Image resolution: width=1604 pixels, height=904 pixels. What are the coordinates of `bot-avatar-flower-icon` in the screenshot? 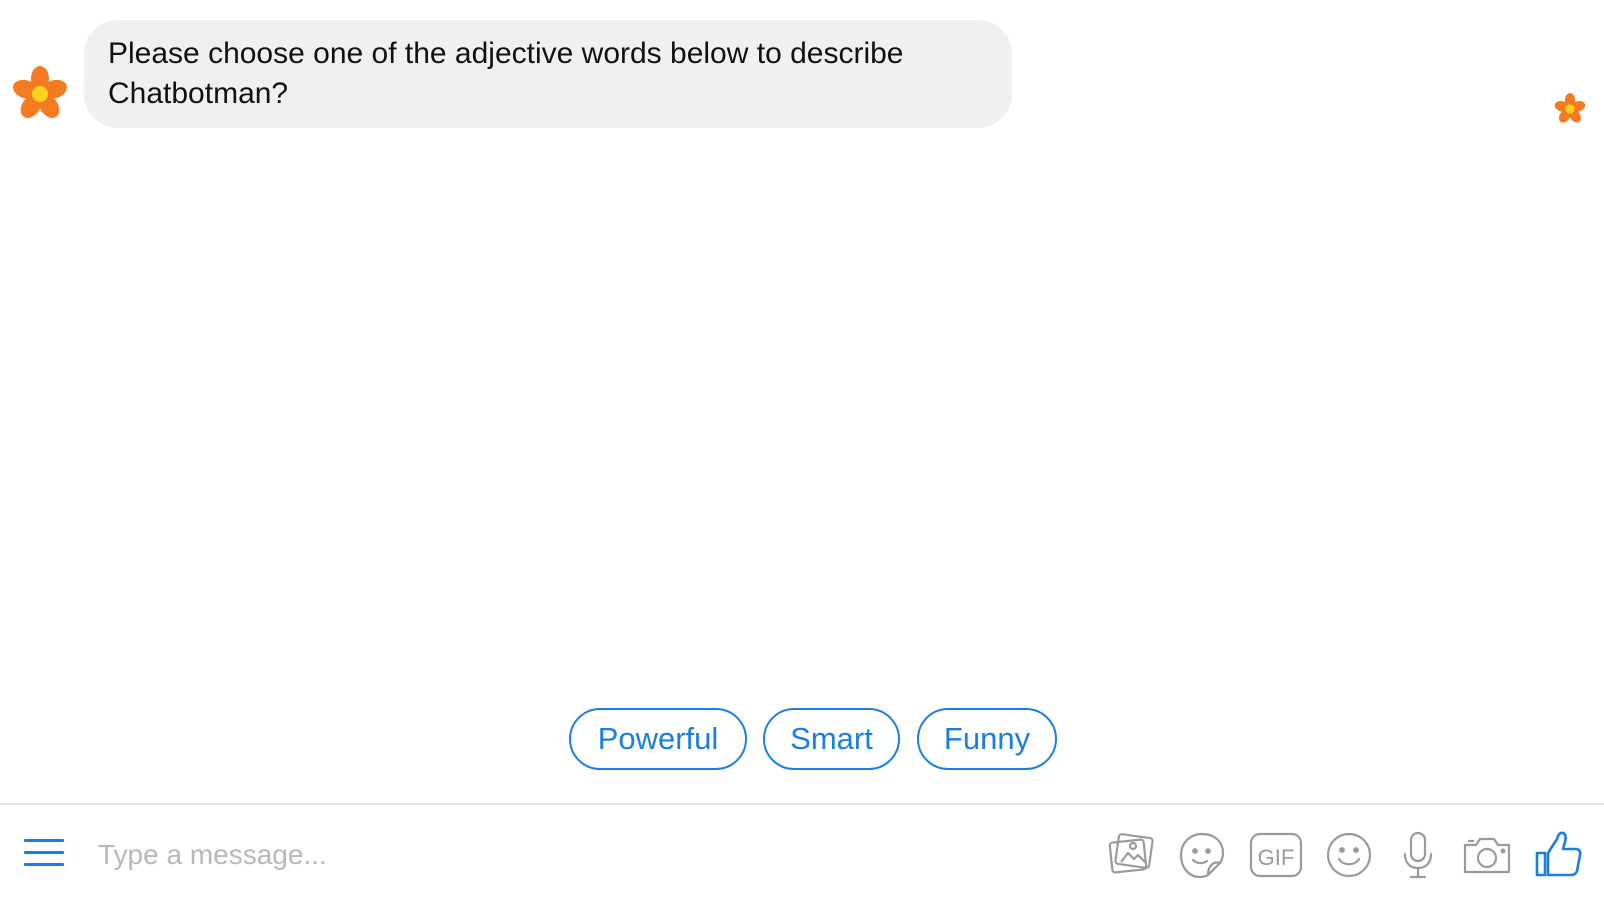 It's located at (40, 94).